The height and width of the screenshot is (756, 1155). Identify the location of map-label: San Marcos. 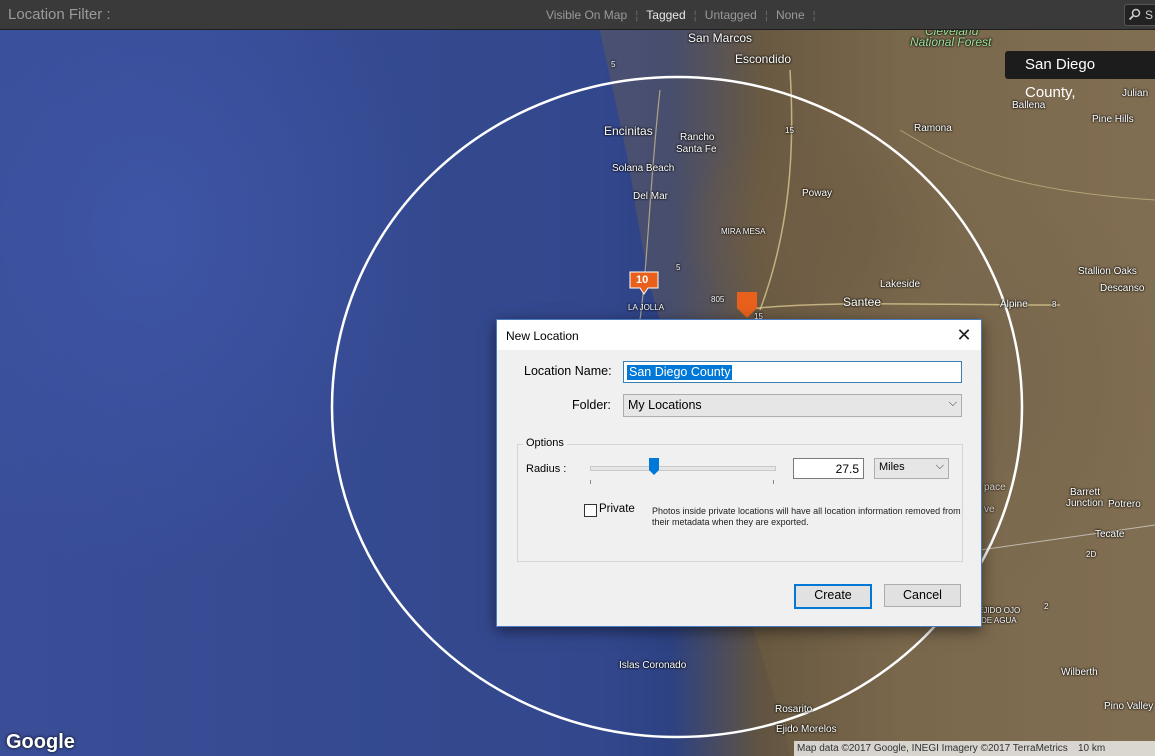
(720, 38).